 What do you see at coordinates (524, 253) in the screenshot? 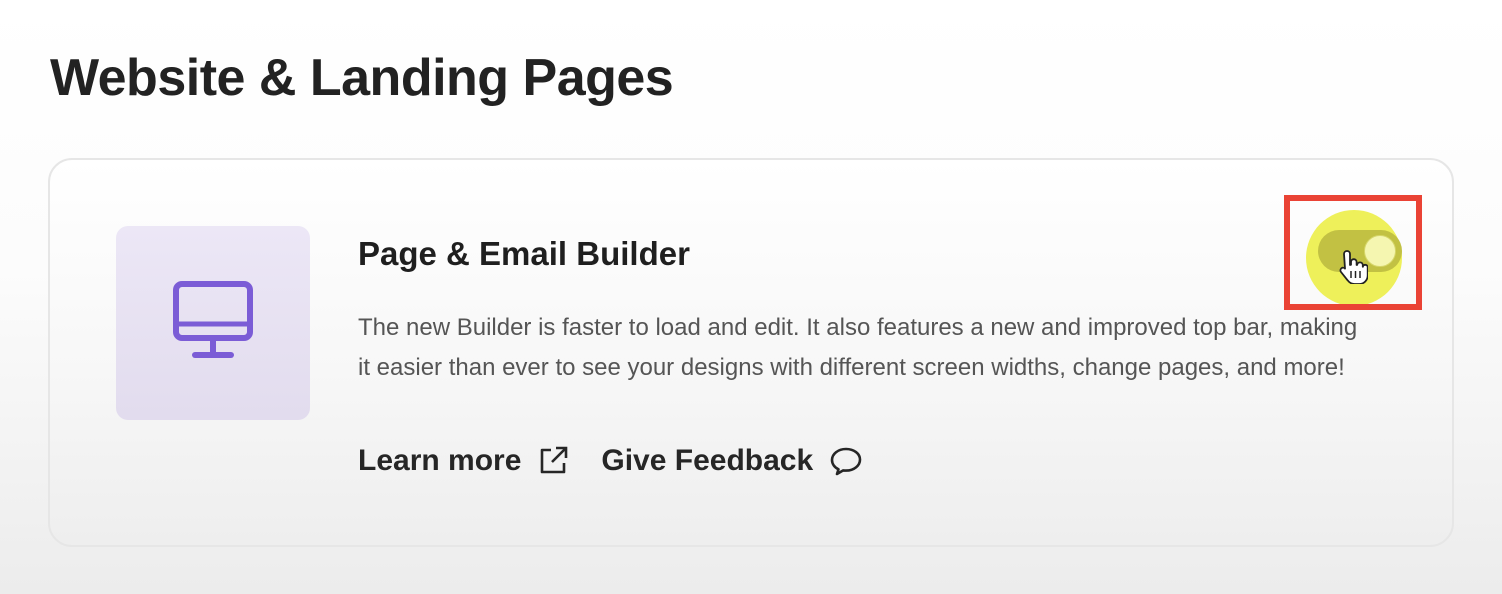
I see `feature-title: Page & Email Builder` at bounding box center [524, 253].